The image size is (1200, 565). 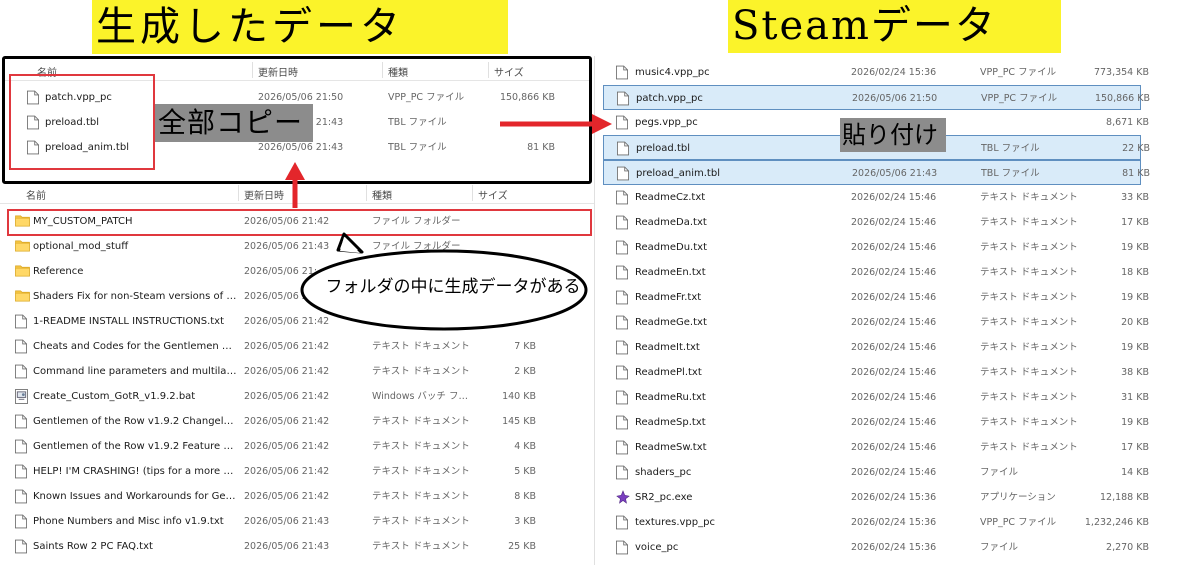 What do you see at coordinates (234, 123) in the screenshot?
I see `copy-all-label: 全部コピー` at bounding box center [234, 123].